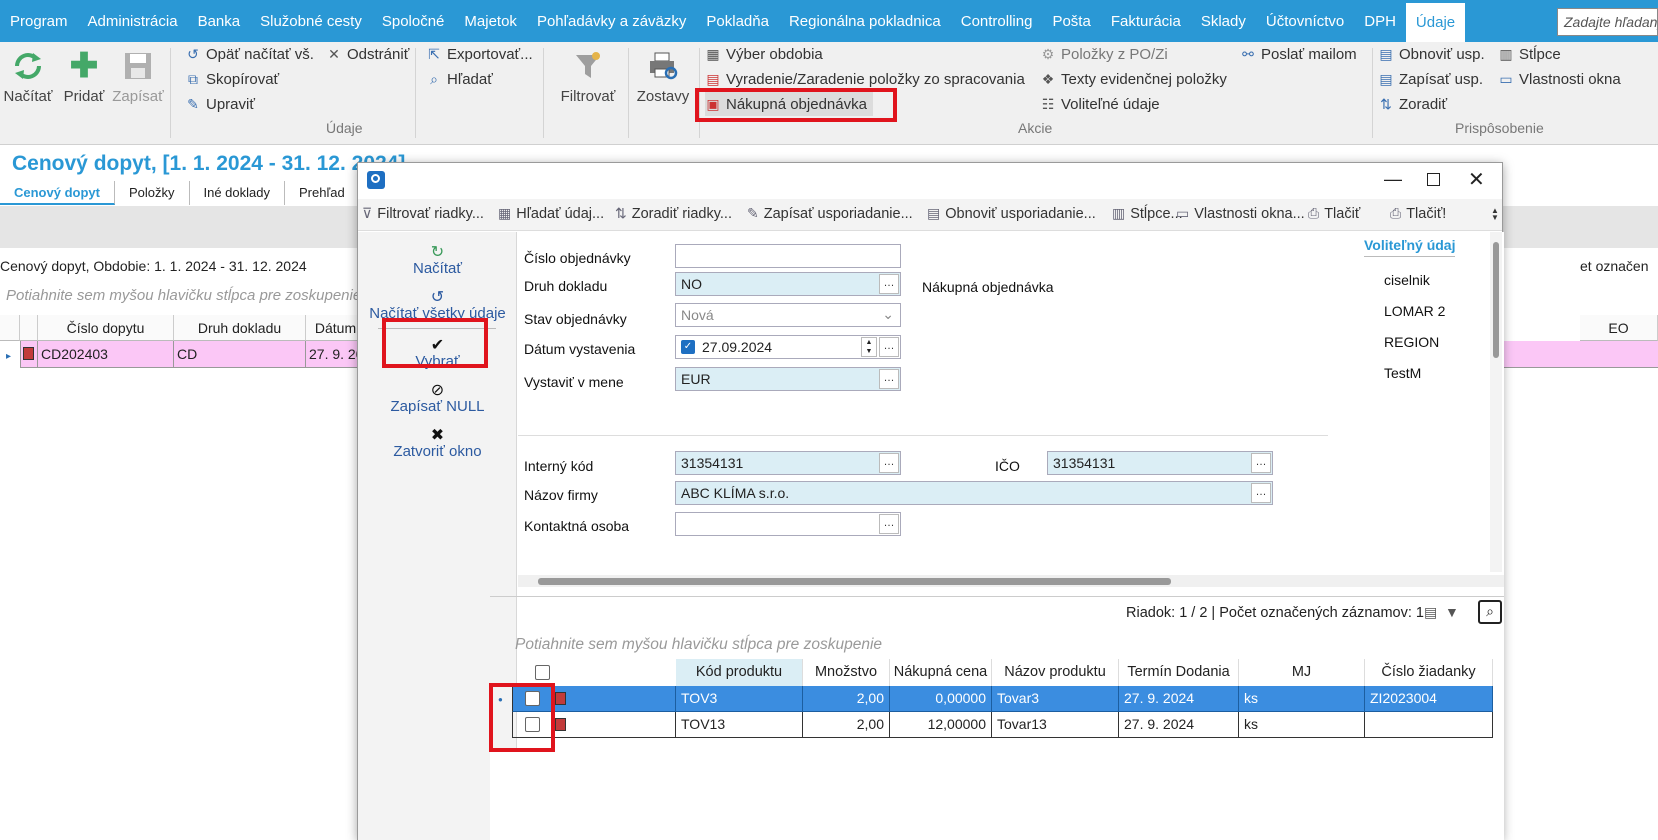  I want to click on toolbar-scroll-icon: ▲ ▼, so click(1495, 214).